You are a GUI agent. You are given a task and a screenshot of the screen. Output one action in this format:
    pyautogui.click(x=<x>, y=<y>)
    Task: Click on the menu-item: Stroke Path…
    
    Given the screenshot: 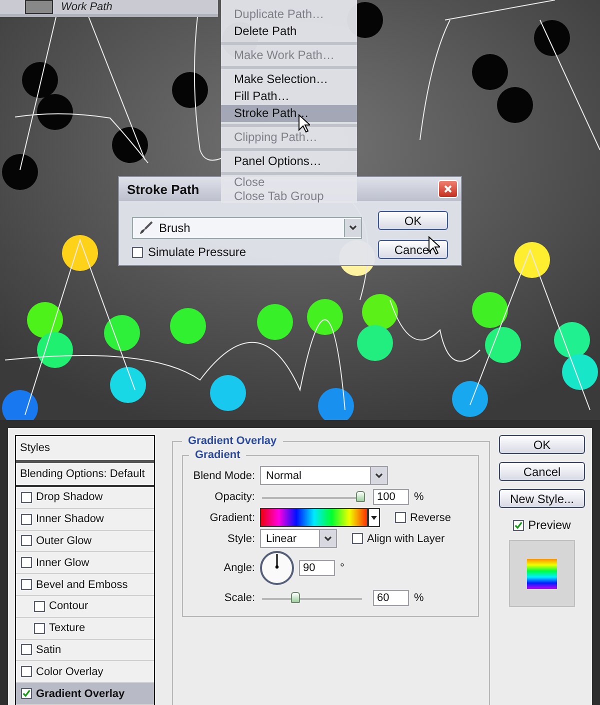 What is the action you would take?
    pyautogui.click(x=289, y=113)
    